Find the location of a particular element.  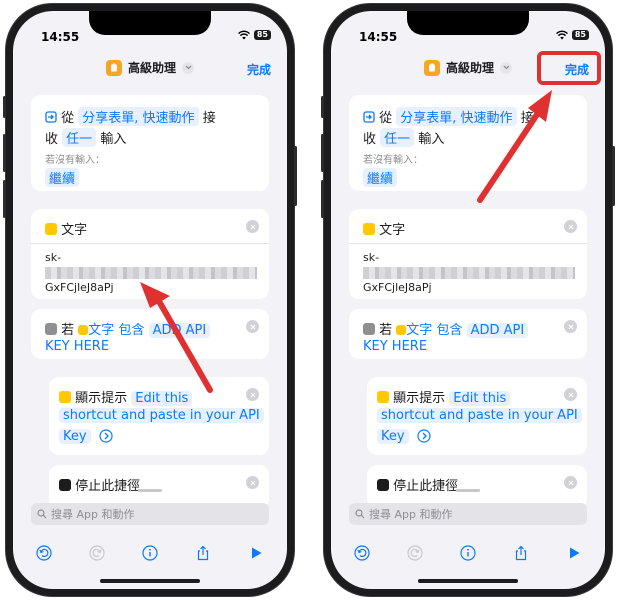

status-time: 14:55 is located at coordinates (60, 37).